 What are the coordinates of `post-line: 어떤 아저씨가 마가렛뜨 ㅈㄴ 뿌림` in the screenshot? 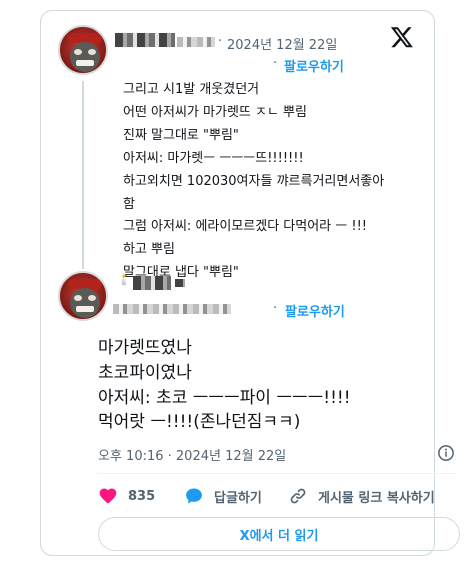 It's located at (215, 112).